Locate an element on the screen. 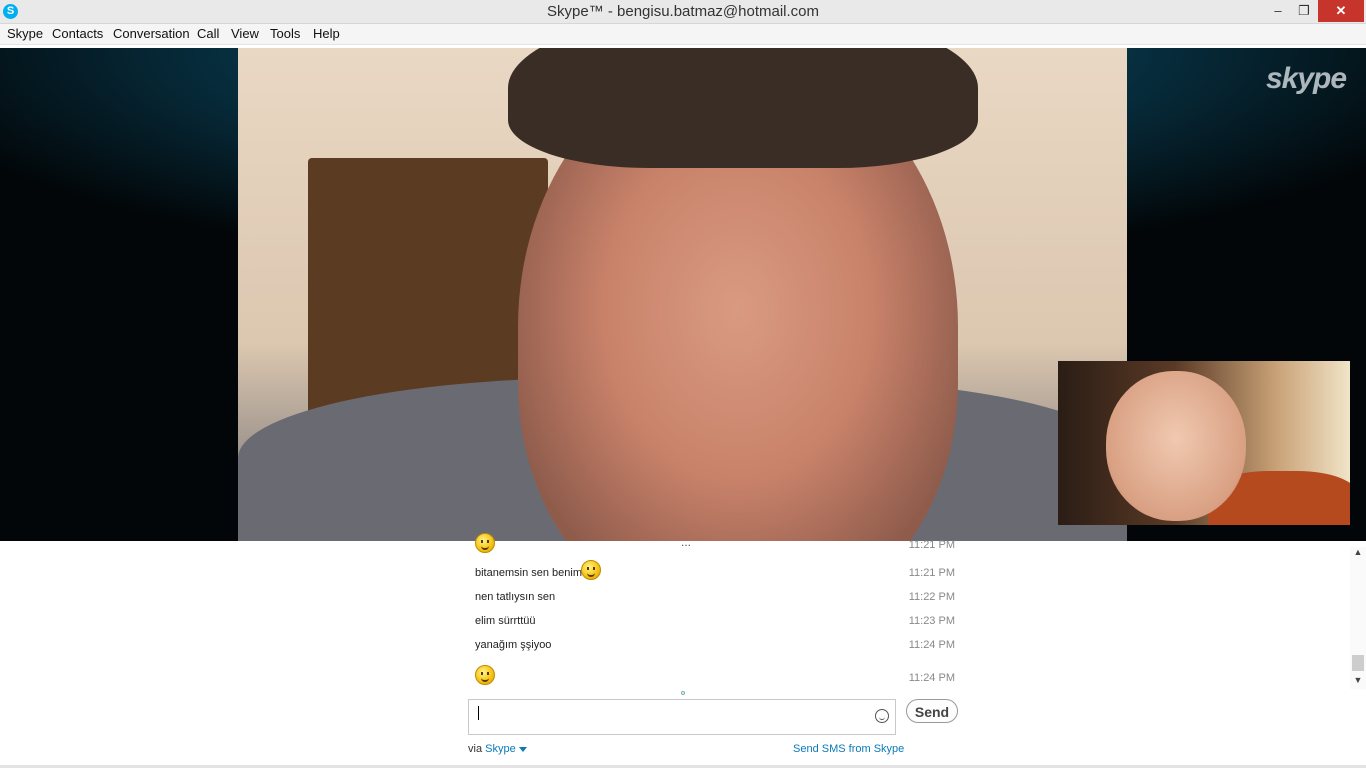 Image resolution: width=1366 pixels, height=768 pixels. chat-message: nen tatlıysın sen 11:22 PM is located at coordinates (715, 598).